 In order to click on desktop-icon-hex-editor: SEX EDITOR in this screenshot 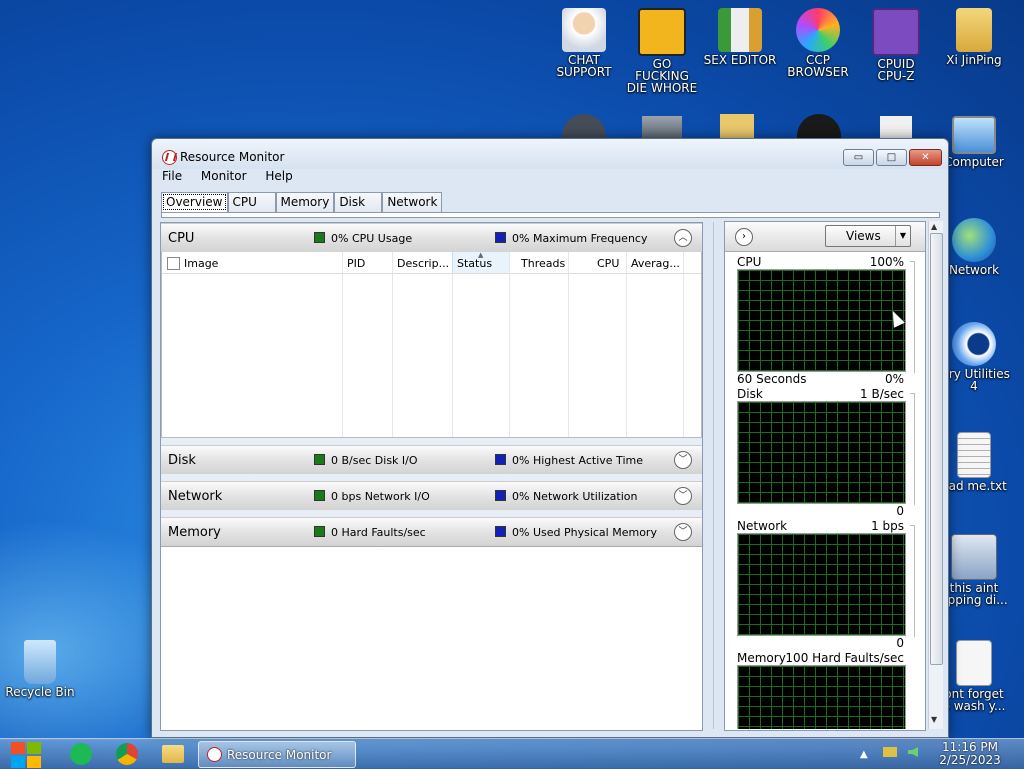, I will do `click(740, 37)`.